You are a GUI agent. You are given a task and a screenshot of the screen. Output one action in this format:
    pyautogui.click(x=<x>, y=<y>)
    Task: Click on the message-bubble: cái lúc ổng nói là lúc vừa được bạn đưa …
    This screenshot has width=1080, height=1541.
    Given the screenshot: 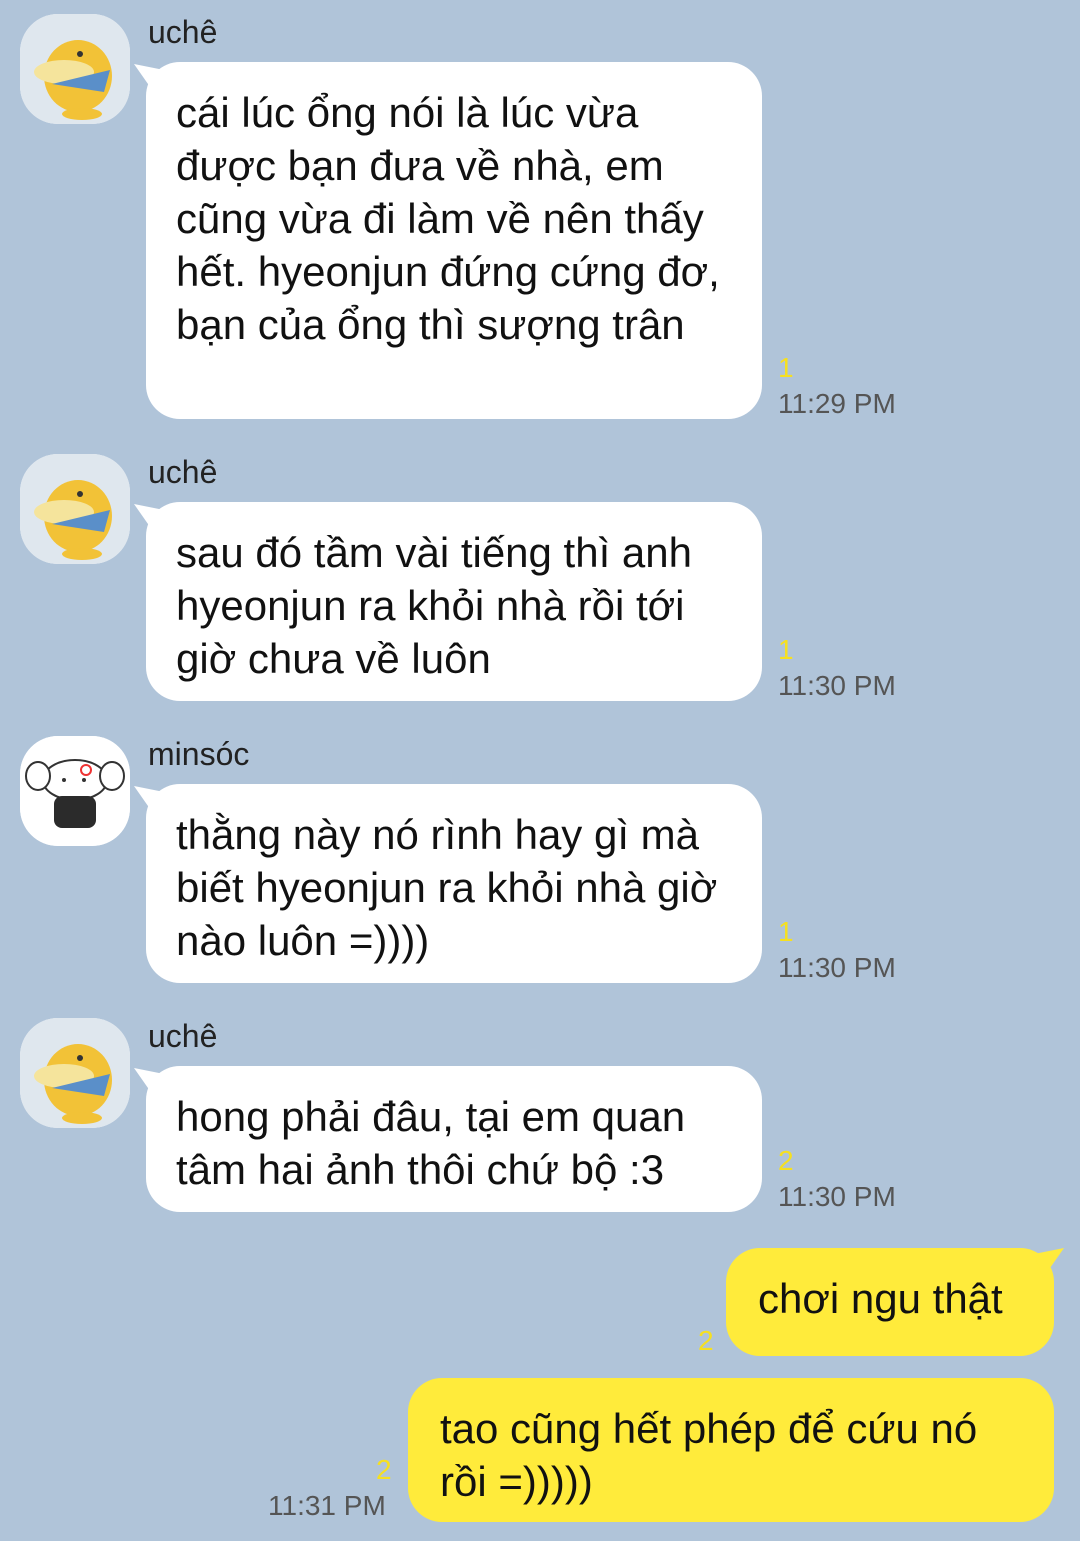 What is the action you would take?
    pyautogui.click(x=454, y=240)
    